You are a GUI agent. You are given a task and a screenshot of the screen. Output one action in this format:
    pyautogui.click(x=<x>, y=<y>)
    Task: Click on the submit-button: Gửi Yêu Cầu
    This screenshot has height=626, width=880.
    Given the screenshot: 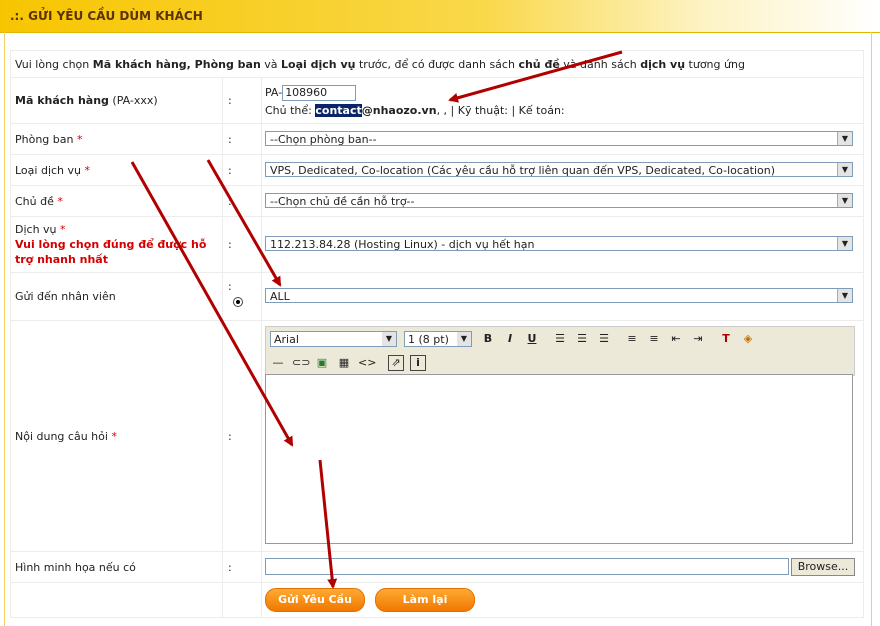 What is the action you would take?
    pyautogui.click(x=315, y=600)
    